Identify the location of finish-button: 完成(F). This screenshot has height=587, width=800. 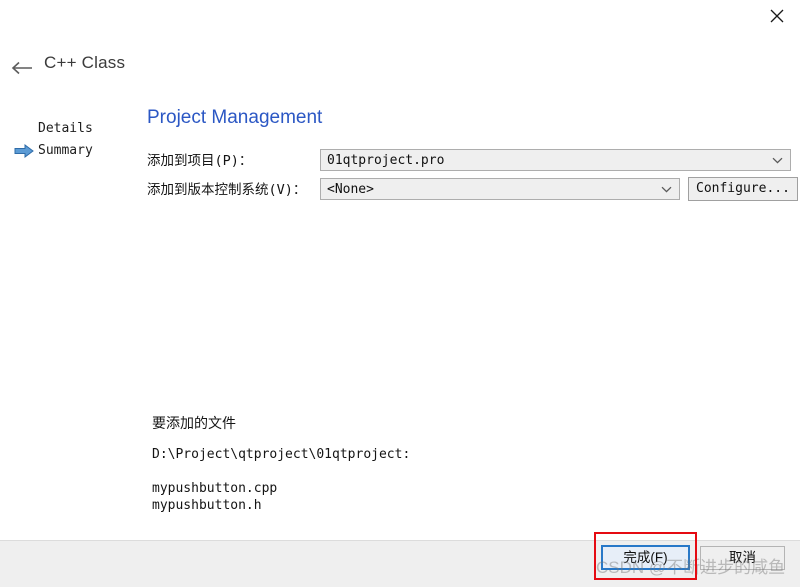
(645, 557).